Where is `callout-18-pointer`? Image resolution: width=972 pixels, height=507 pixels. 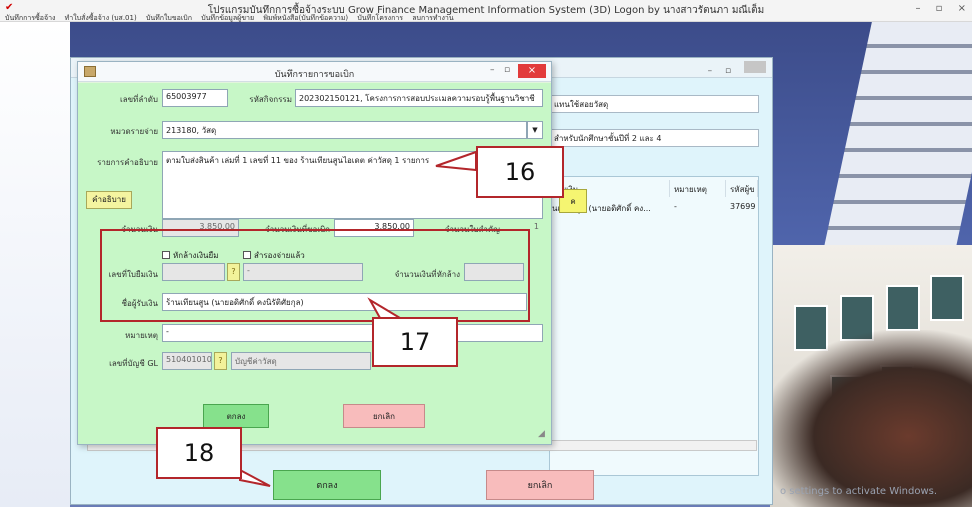
callout-18-pointer is located at coordinates (255, 477).